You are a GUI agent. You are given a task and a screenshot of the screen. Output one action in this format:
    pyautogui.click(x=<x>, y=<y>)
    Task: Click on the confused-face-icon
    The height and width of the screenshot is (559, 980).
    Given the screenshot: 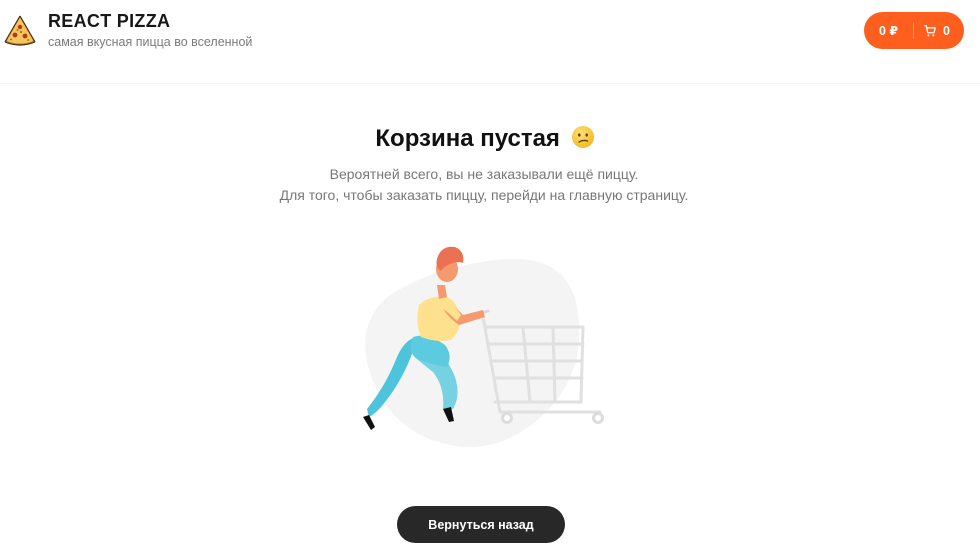 What is the action you would take?
    pyautogui.click(x=582, y=137)
    